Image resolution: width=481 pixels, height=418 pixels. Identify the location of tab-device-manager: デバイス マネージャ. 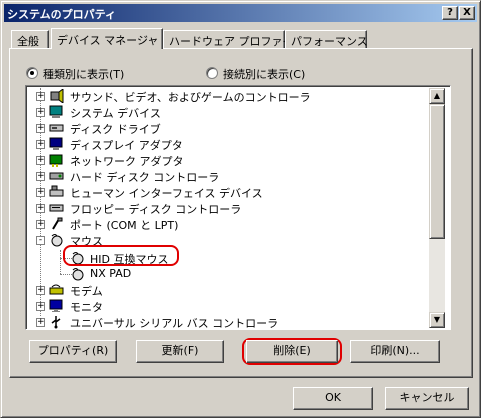
(107, 38).